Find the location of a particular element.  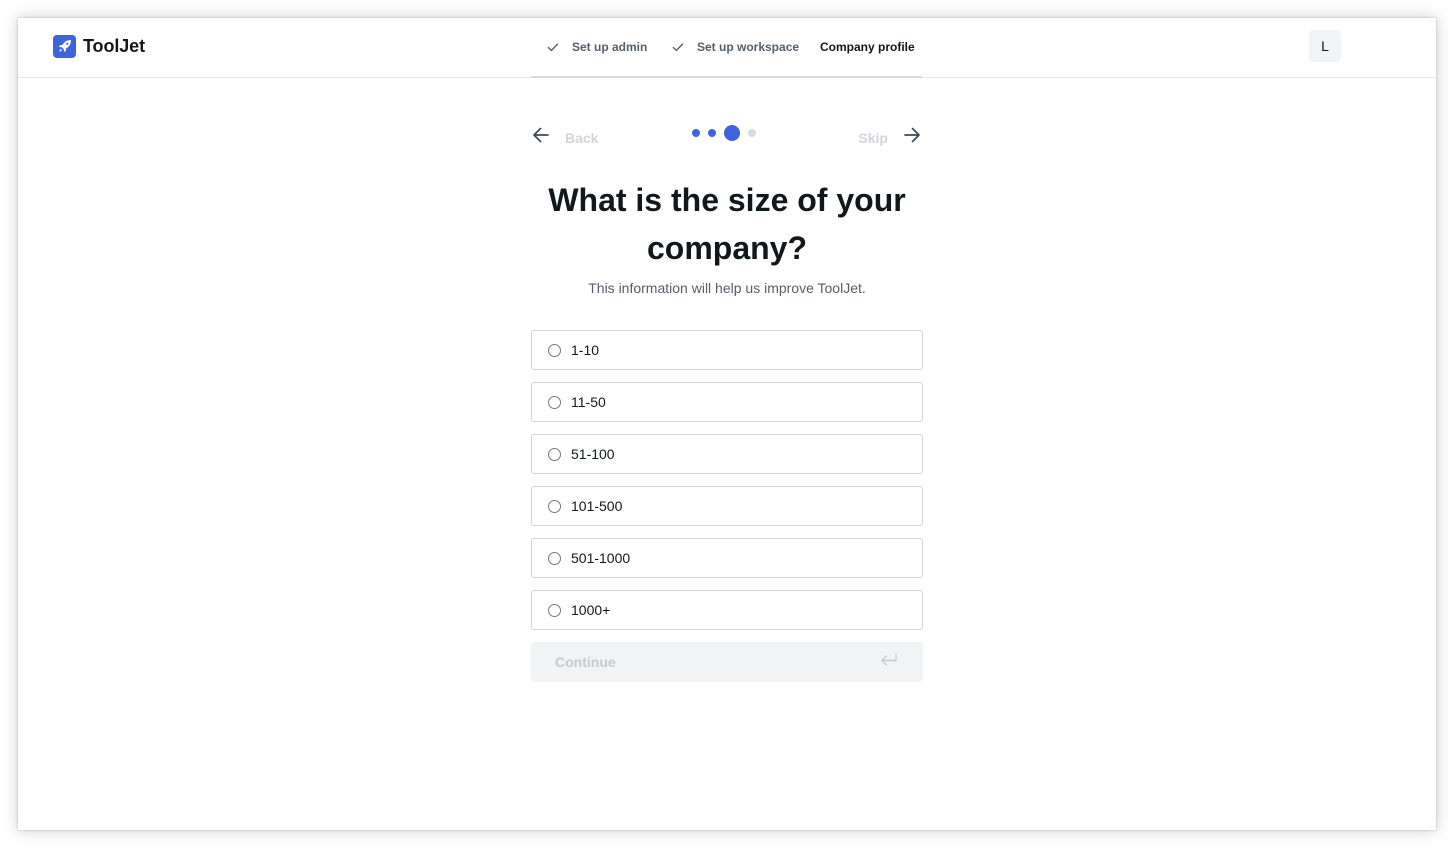

option-label: 11-50 is located at coordinates (588, 402).